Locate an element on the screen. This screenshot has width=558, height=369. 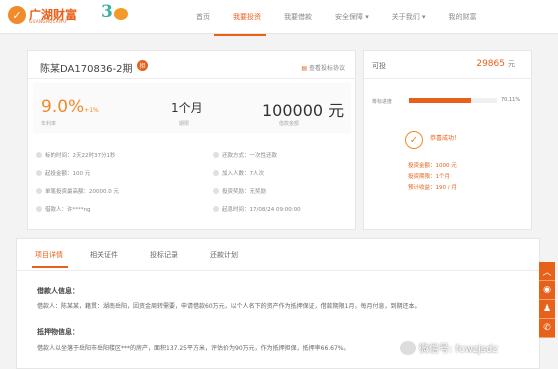
protocol-link: ▤ 查看投标协议 is located at coordinates (323, 67).